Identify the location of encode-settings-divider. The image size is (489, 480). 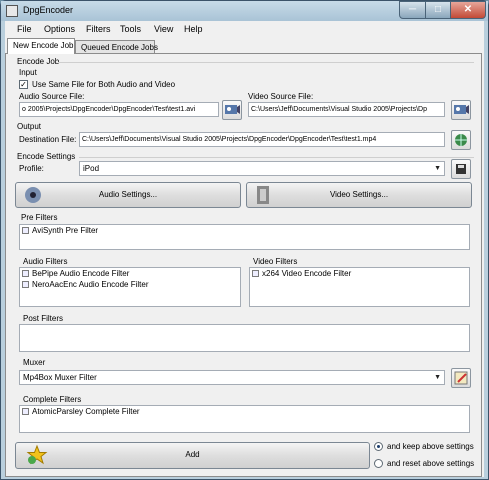
(276, 157).